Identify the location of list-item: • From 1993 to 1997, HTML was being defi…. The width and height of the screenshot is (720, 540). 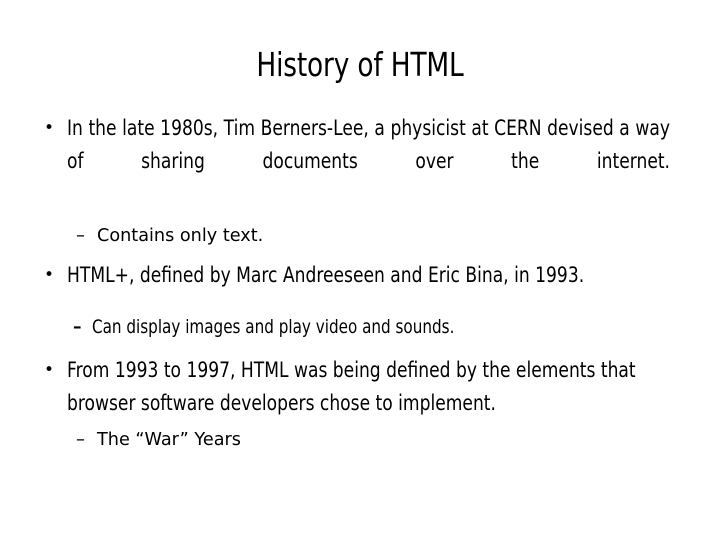
(360, 387).